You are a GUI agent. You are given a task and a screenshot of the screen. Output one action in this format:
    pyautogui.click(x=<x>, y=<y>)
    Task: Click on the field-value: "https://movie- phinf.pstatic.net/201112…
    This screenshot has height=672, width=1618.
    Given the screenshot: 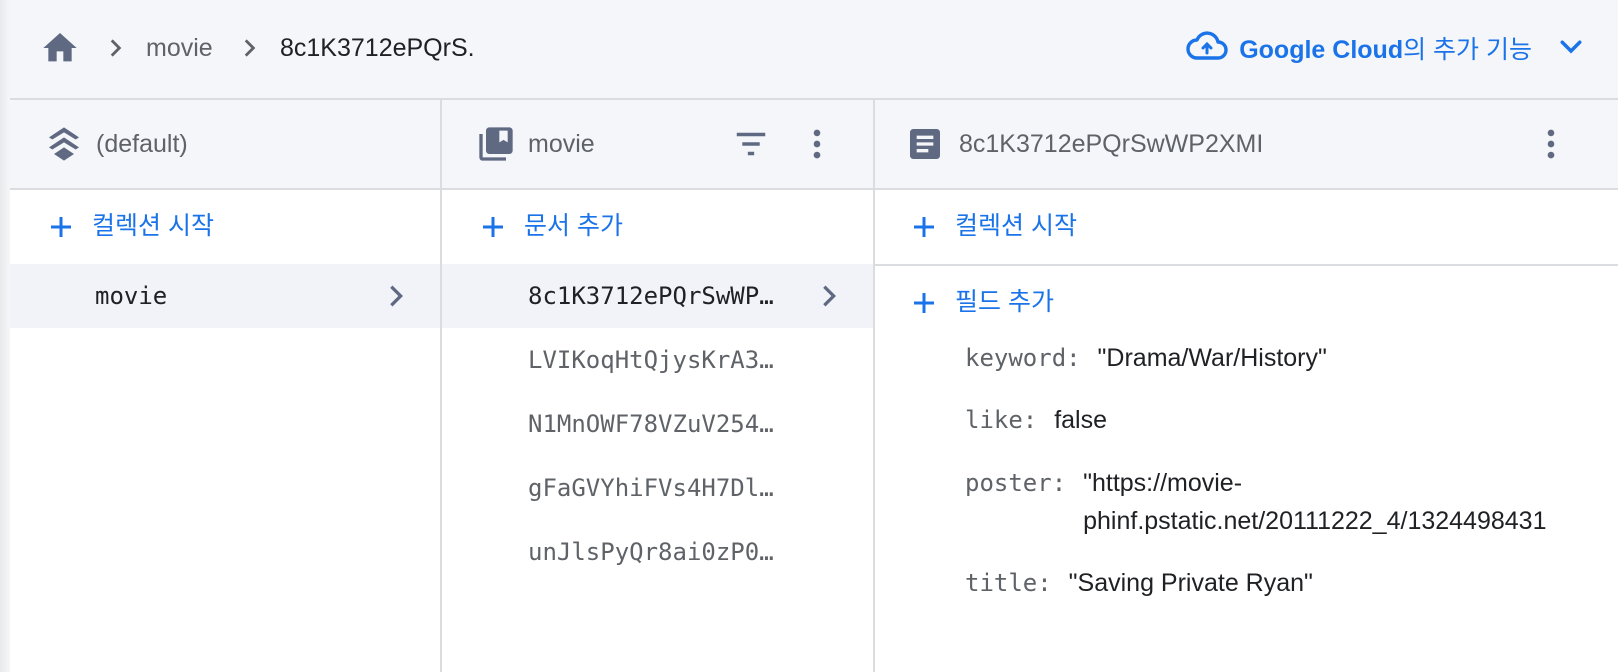 What is the action you would take?
    pyautogui.click(x=1315, y=502)
    